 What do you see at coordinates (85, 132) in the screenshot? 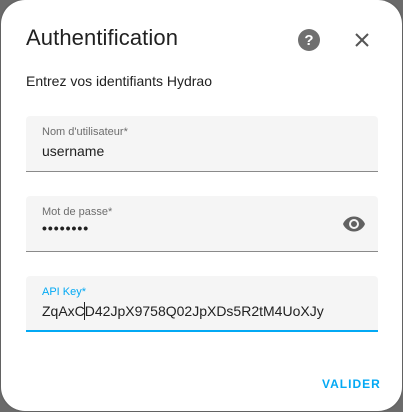
I see `username-label: Nom d'utilisateur*` at bounding box center [85, 132].